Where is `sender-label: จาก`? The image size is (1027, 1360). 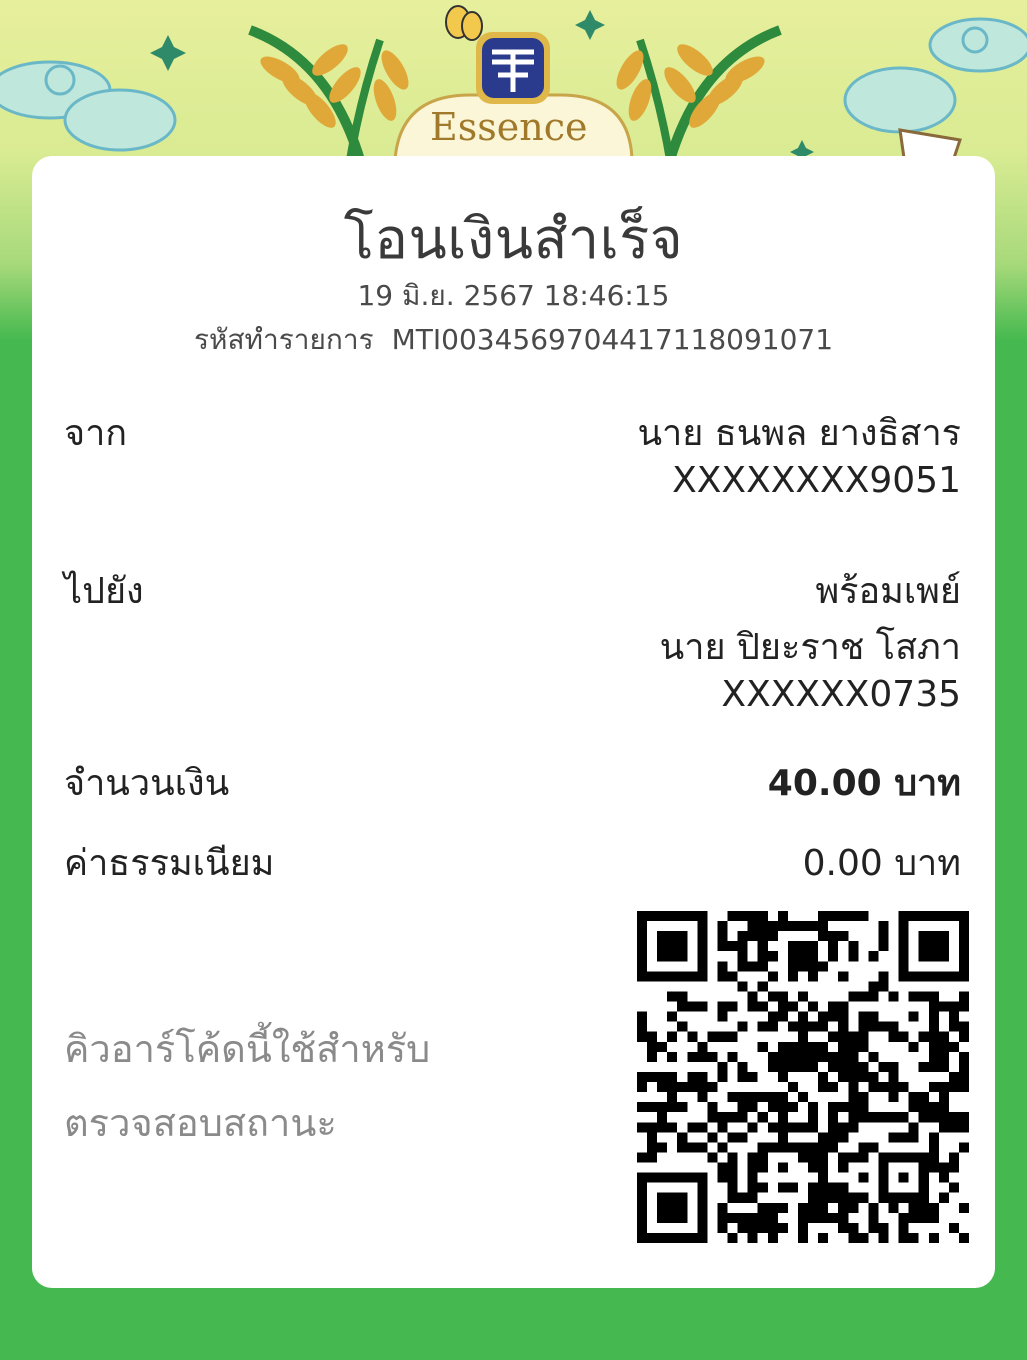 sender-label: จาก is located at coordinates (96, 433).